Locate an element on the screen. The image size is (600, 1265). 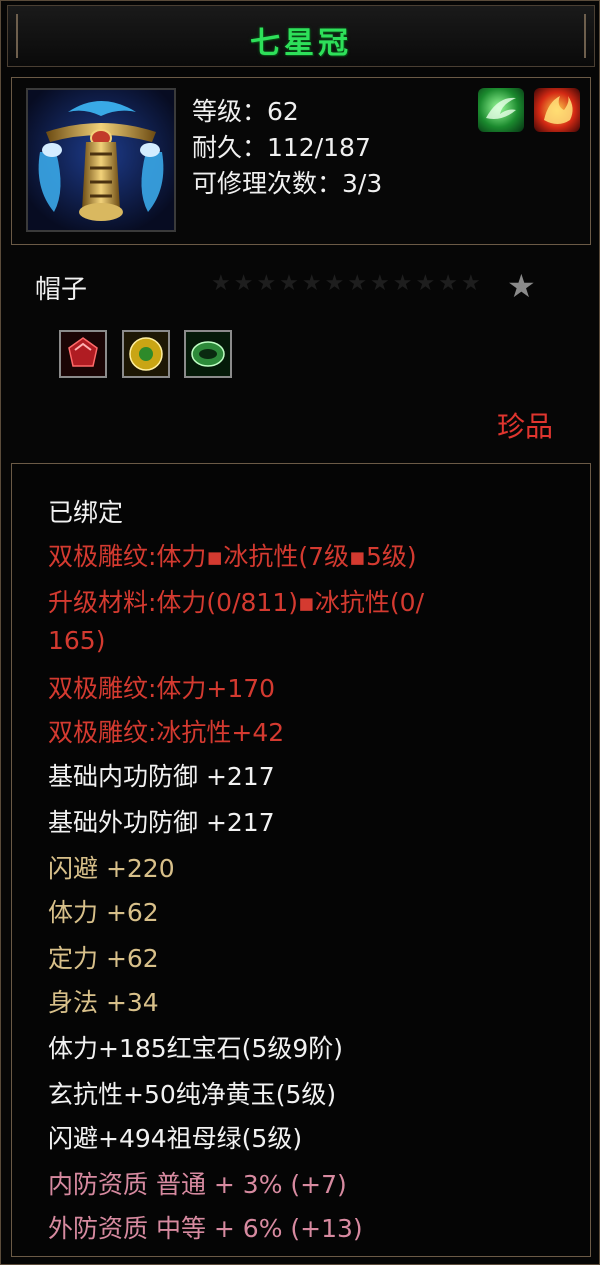
enhance-star-row: ★★★★★★★★★★★★ is located at coordinates (347, 283).